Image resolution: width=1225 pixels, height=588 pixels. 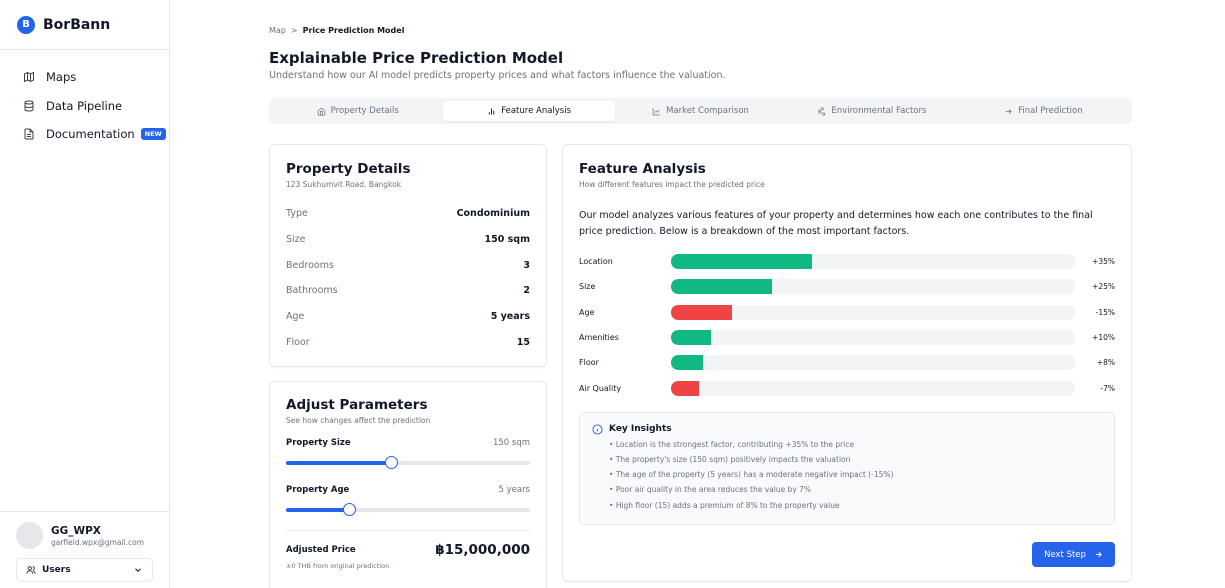 What do you see at coordinates (408, 214) in the screenshot?
I see `detail-row: Type Condominium` at bounding box center [408, 214].